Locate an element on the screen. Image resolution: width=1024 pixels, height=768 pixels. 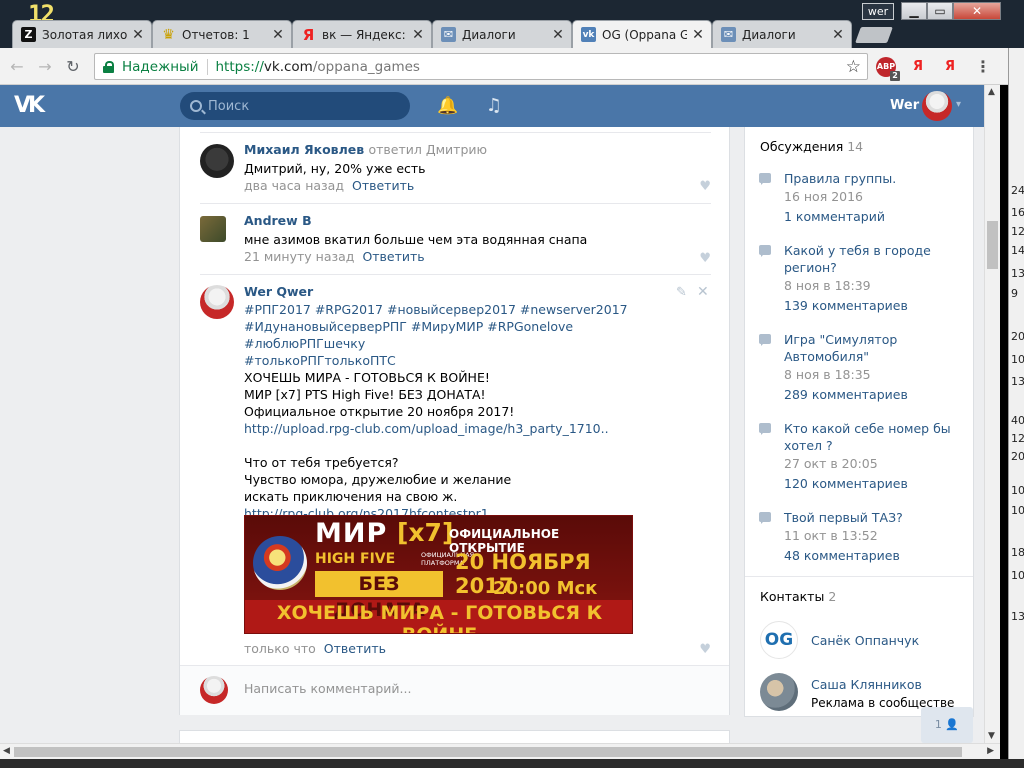
online-users-chip: 1 👤 is located at coordinates (947, 725).